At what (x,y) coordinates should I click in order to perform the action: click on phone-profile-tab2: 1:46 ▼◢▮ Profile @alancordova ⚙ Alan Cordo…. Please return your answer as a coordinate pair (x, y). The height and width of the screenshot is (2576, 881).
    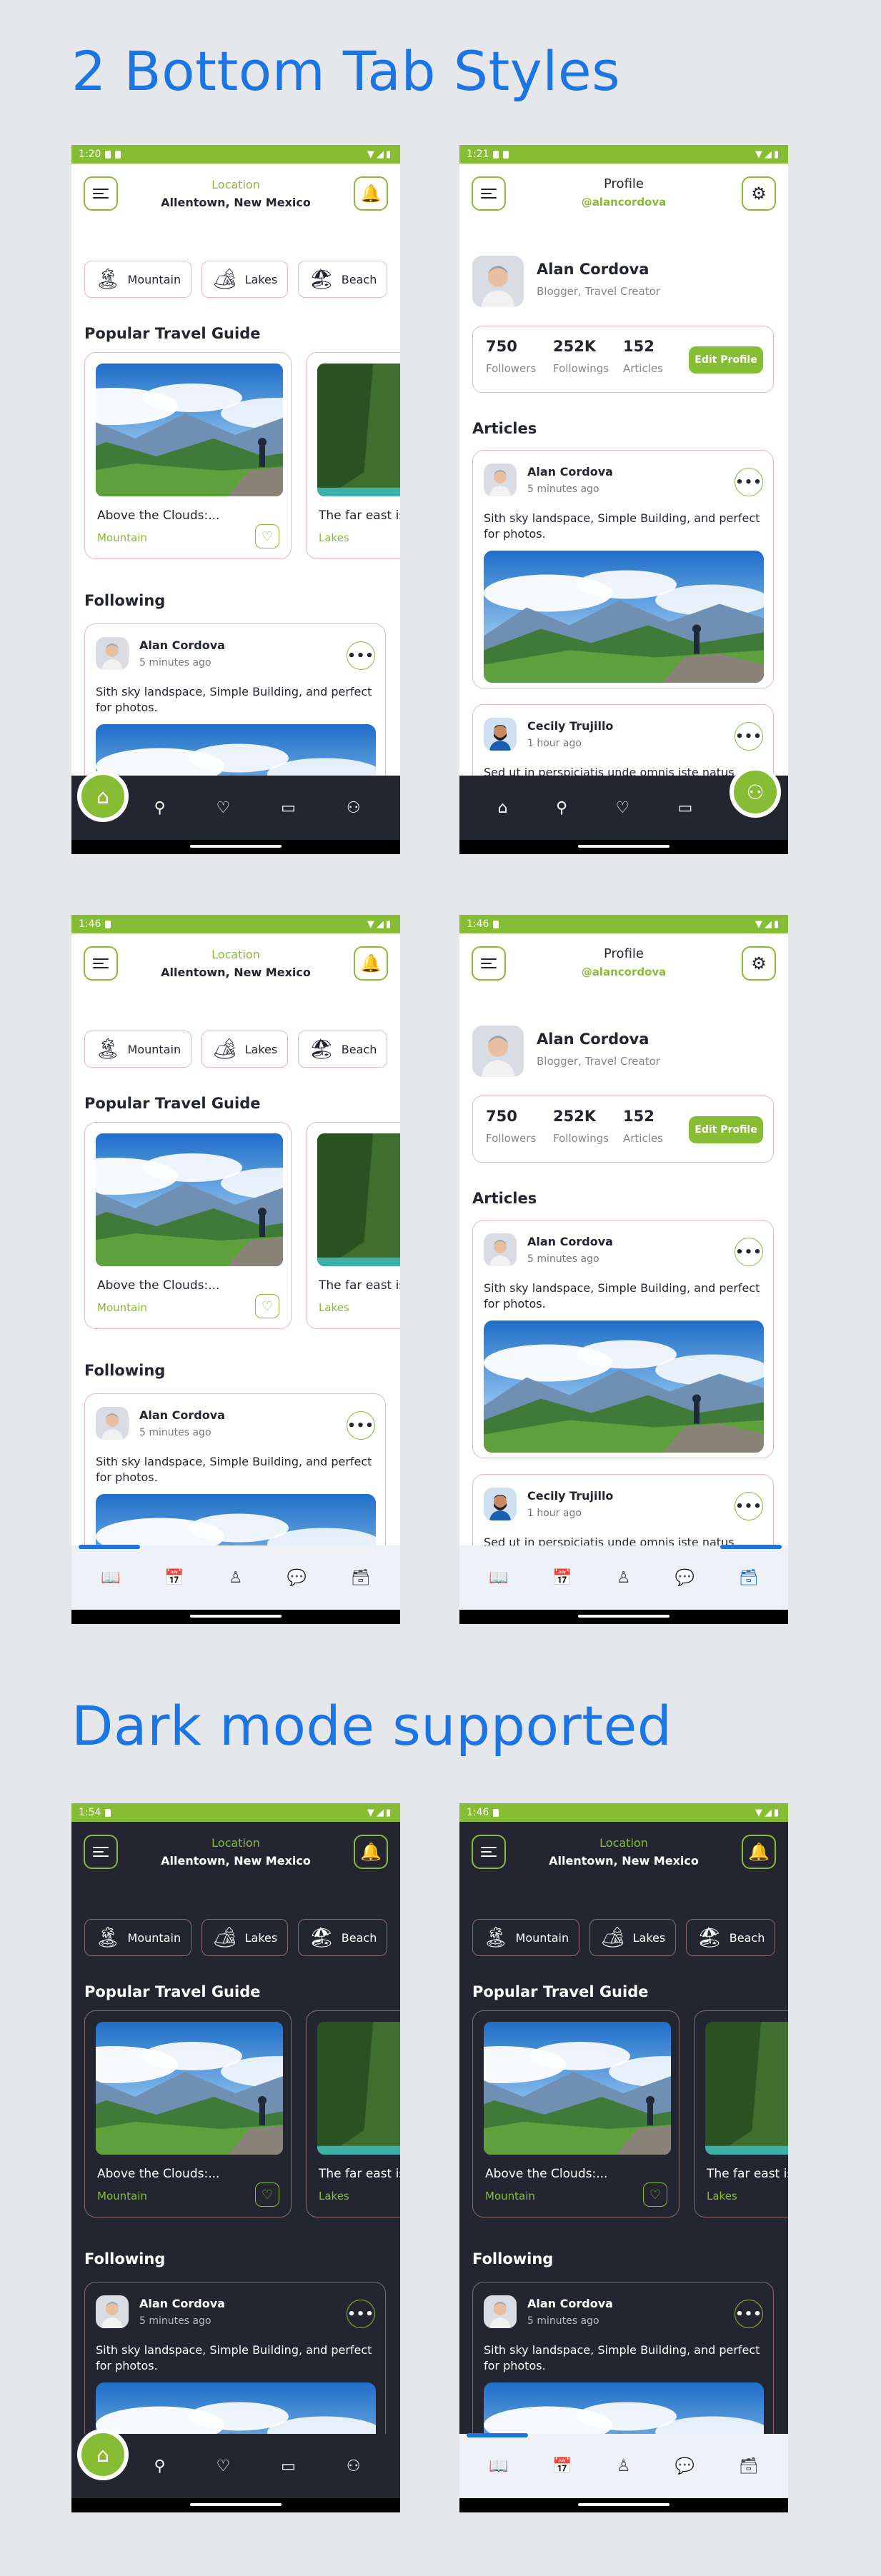
    Looking at the image, I should click on (623, 1269).